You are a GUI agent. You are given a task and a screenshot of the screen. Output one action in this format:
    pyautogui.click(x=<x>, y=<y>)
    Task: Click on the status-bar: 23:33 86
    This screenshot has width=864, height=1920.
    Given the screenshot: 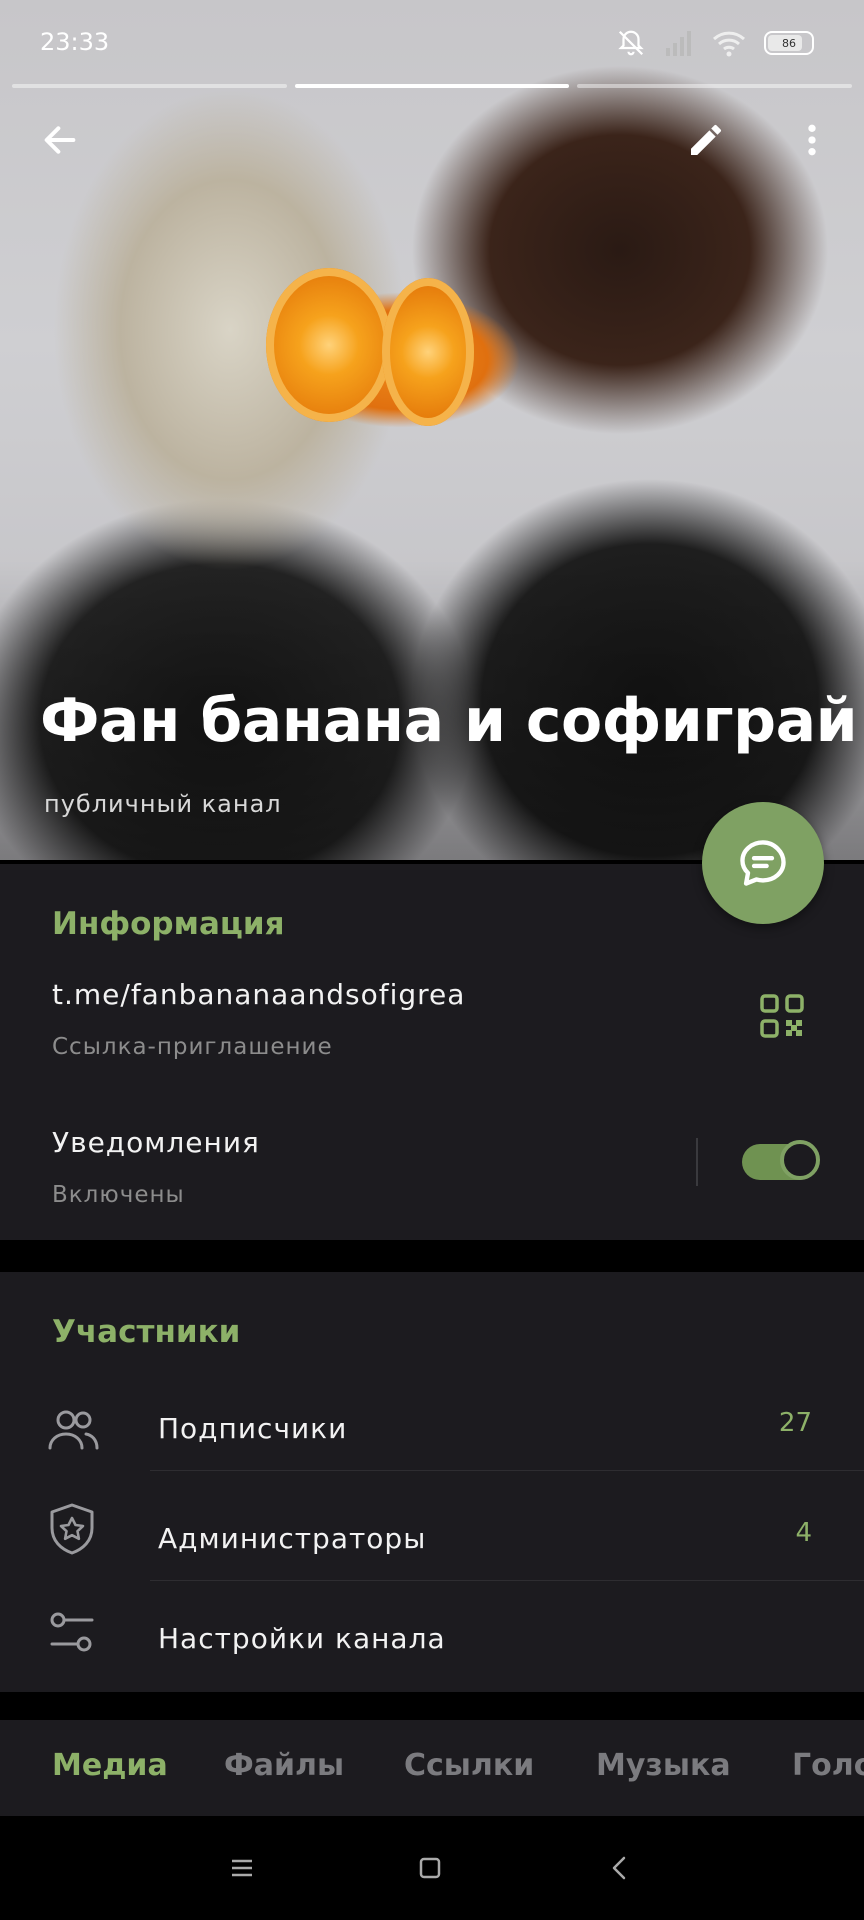 What is the action you would take?
    pyautogui.click(x=432, y=40)
    